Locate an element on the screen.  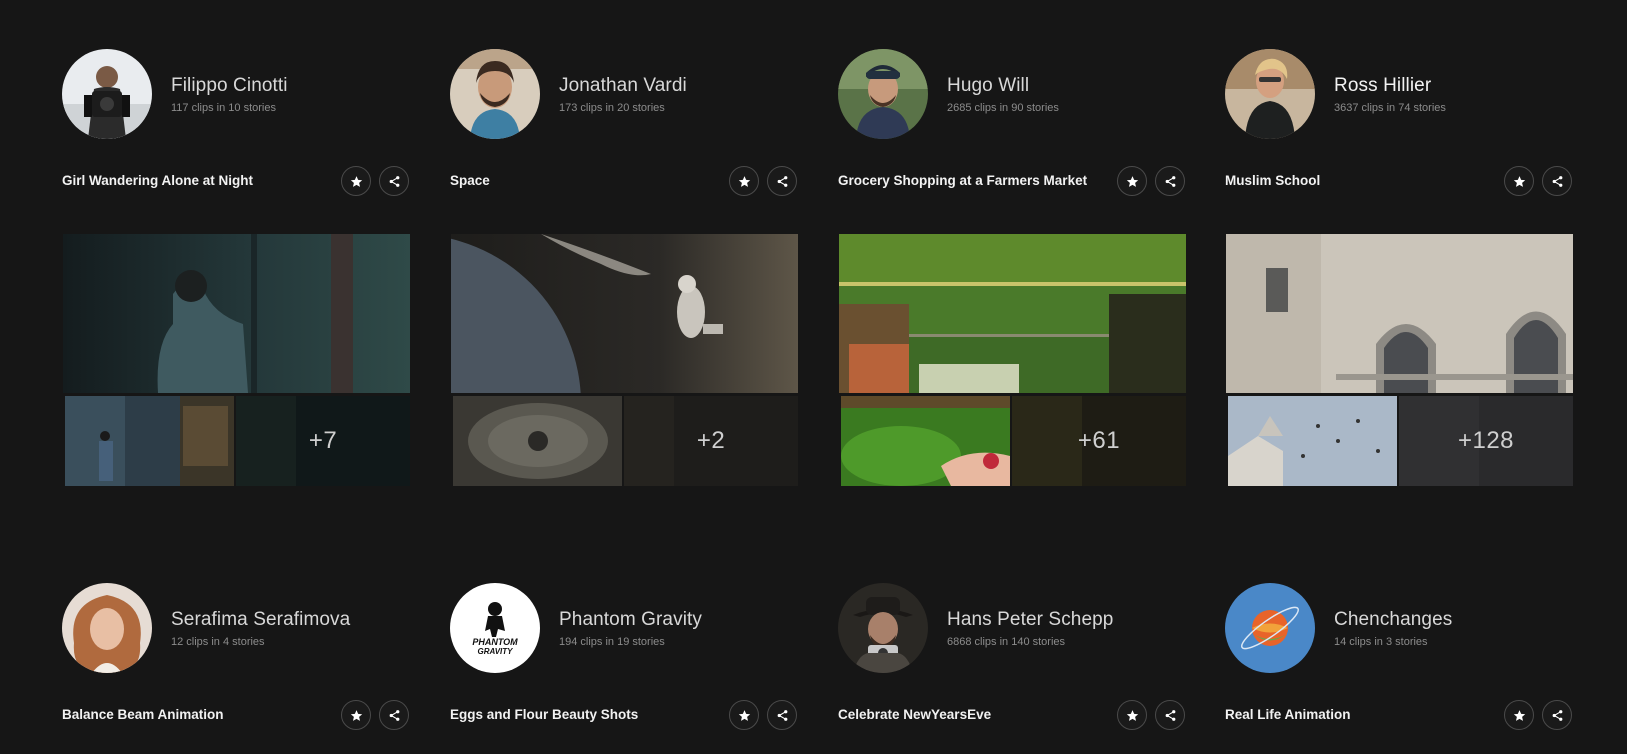
more-clips-count: +61 is located at coordinates (1099, 440).